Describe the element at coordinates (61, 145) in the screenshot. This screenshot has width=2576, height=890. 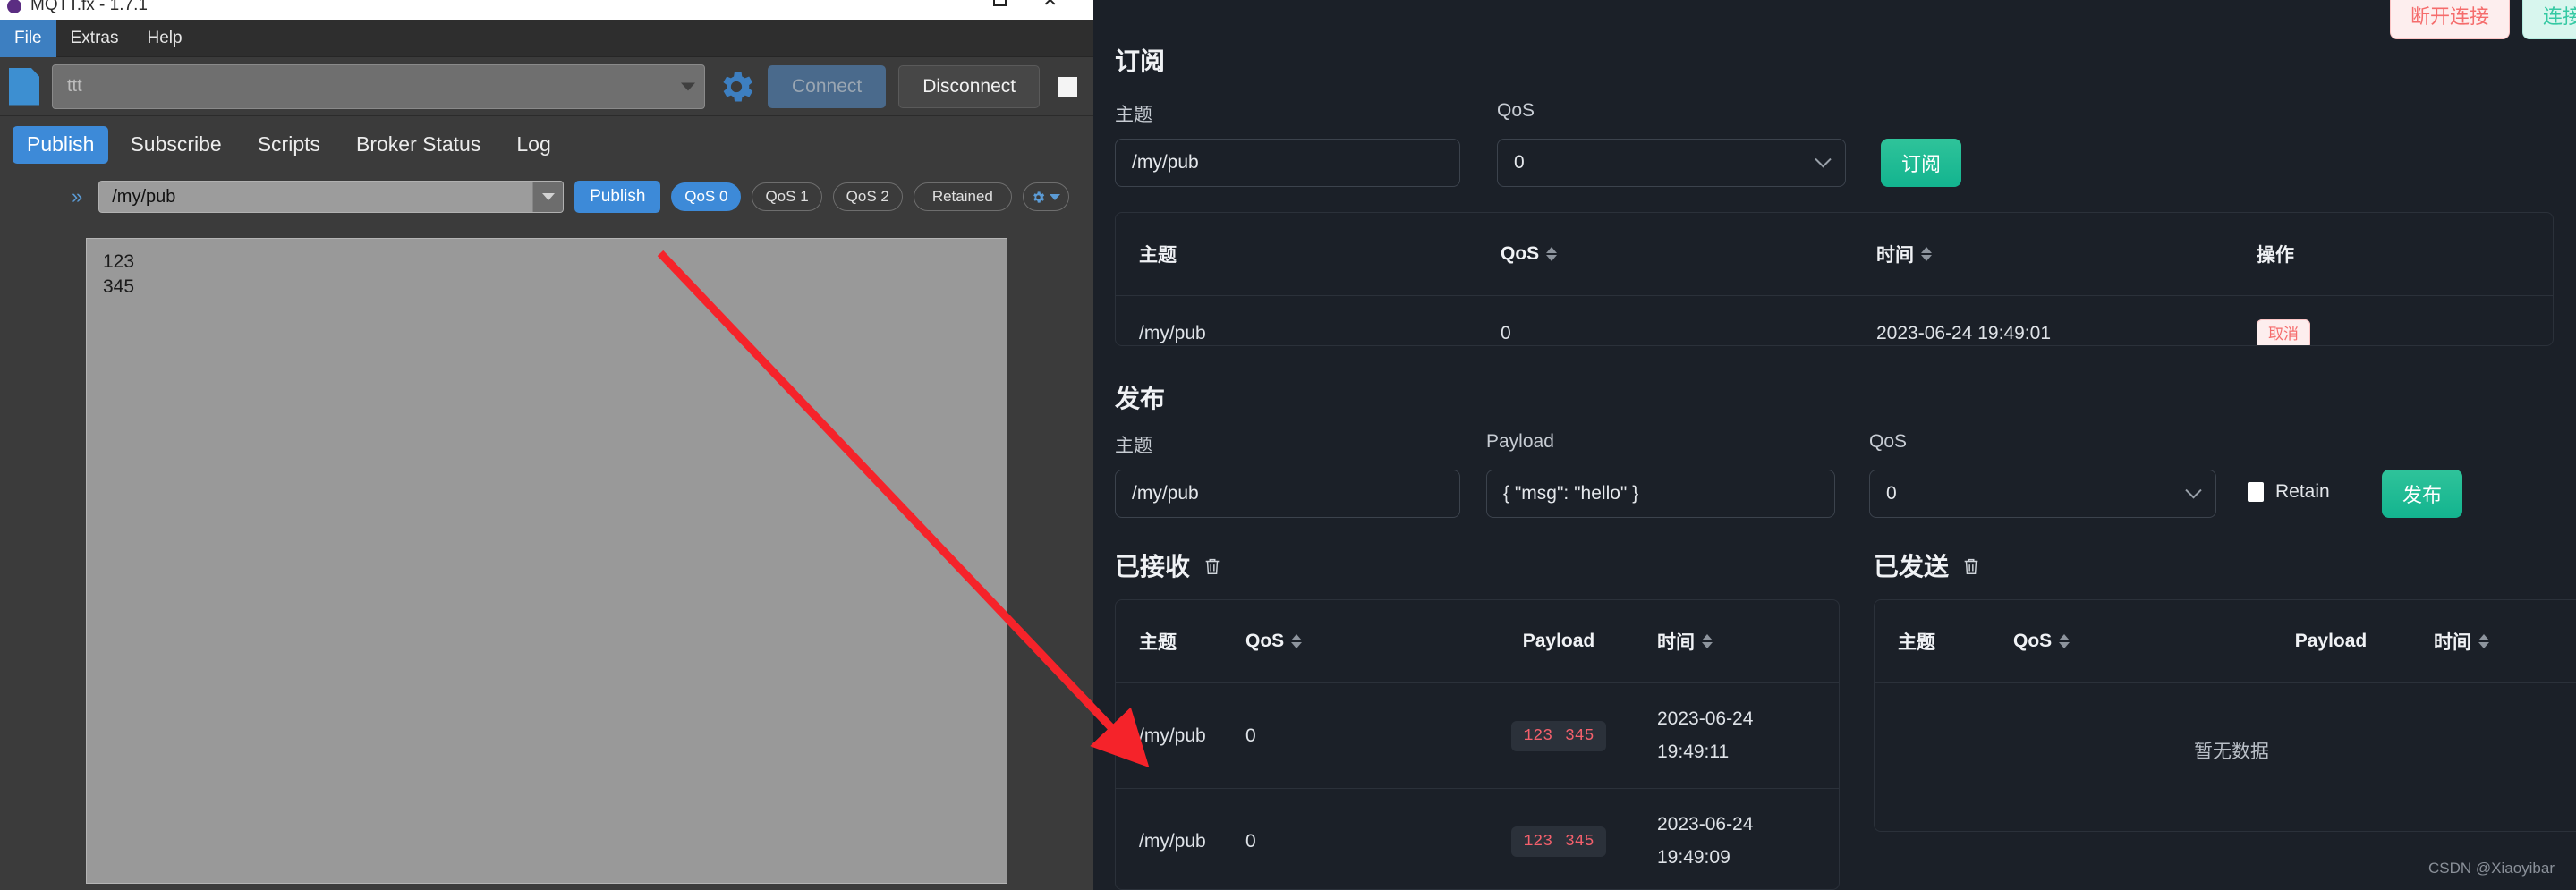
I see `tab-publish: Publish` at that location.